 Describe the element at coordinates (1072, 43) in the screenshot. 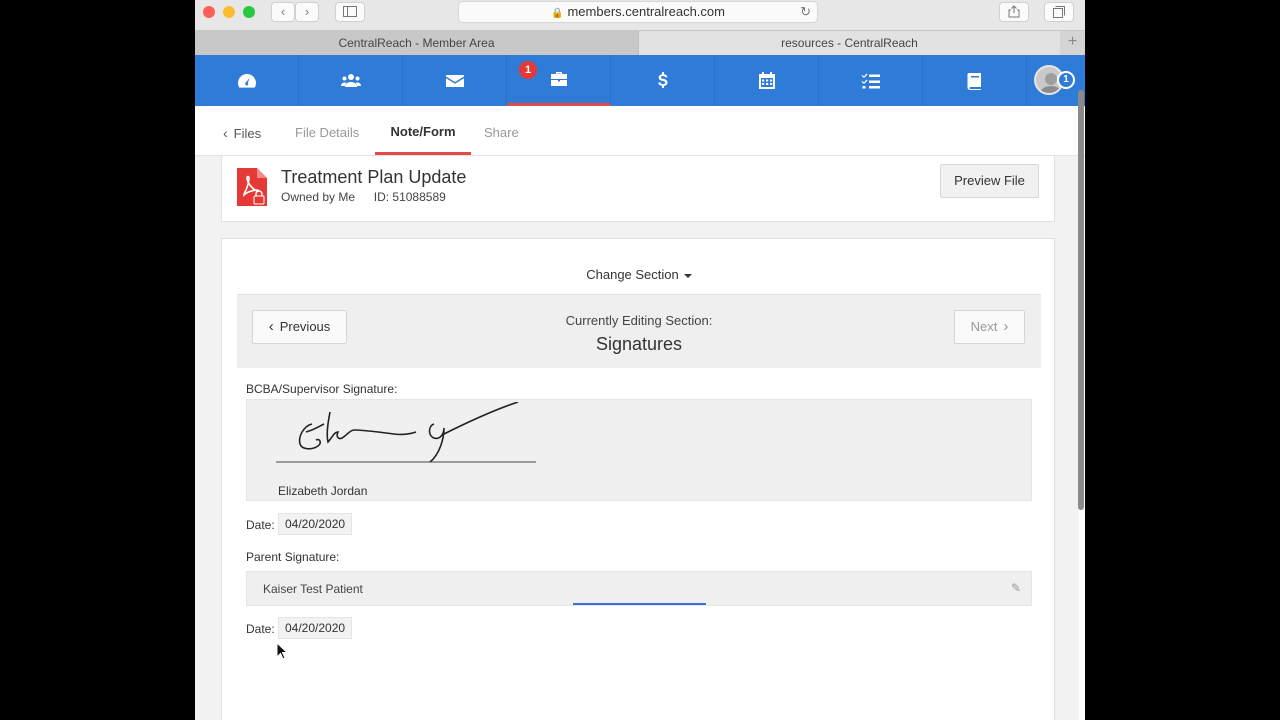

I see `new-tab-button: +` at that location.